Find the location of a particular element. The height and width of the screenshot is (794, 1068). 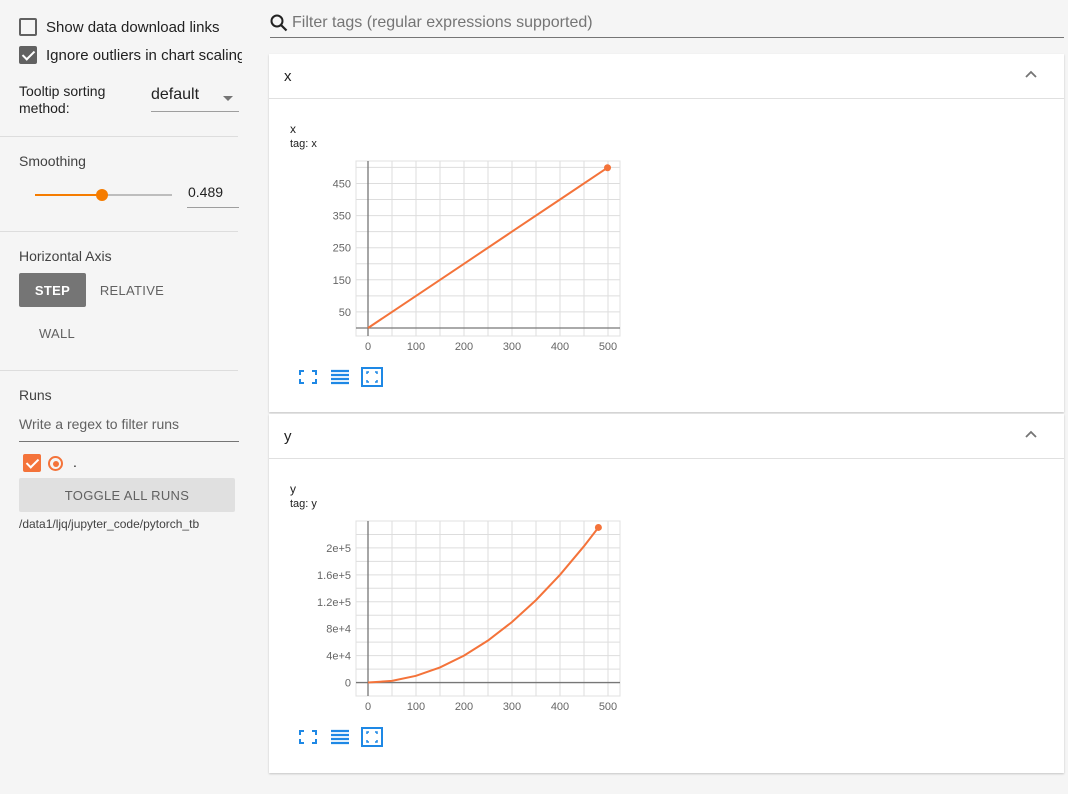

y-tick-label: 2e+5 is located at coordinates (338, 549).